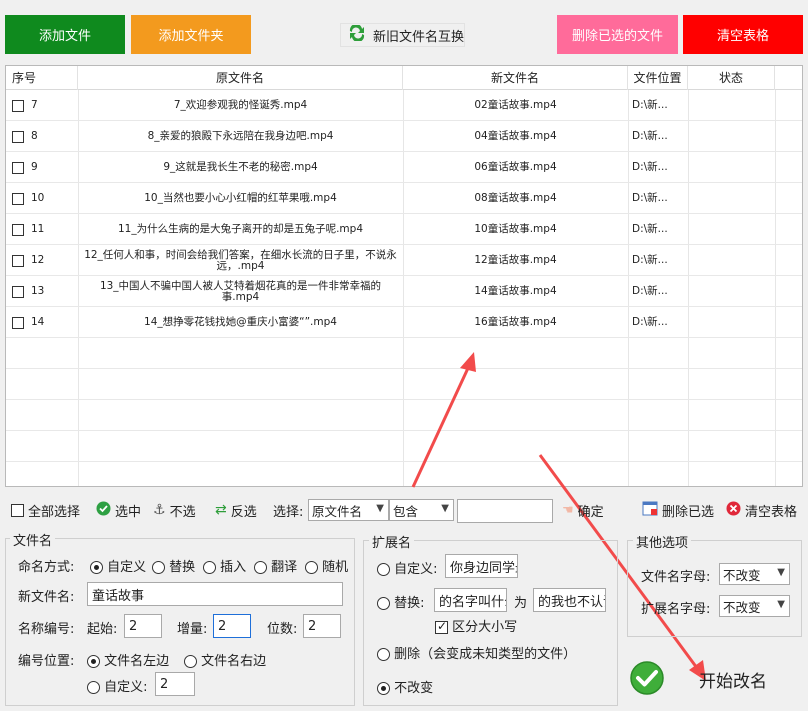  I want to click on mode-label: 命名方式:, so click(46, 567).